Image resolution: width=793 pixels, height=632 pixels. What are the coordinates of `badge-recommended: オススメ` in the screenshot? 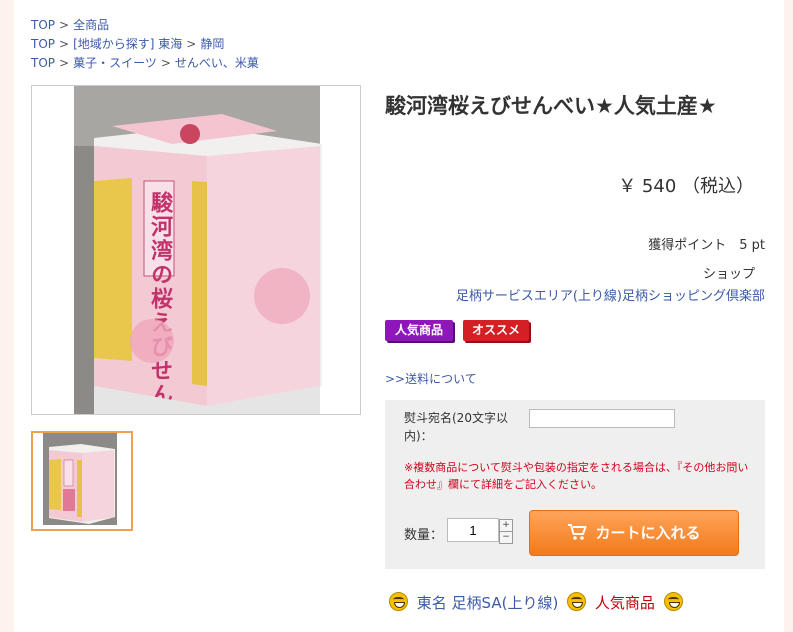 It's located at (496, 330).